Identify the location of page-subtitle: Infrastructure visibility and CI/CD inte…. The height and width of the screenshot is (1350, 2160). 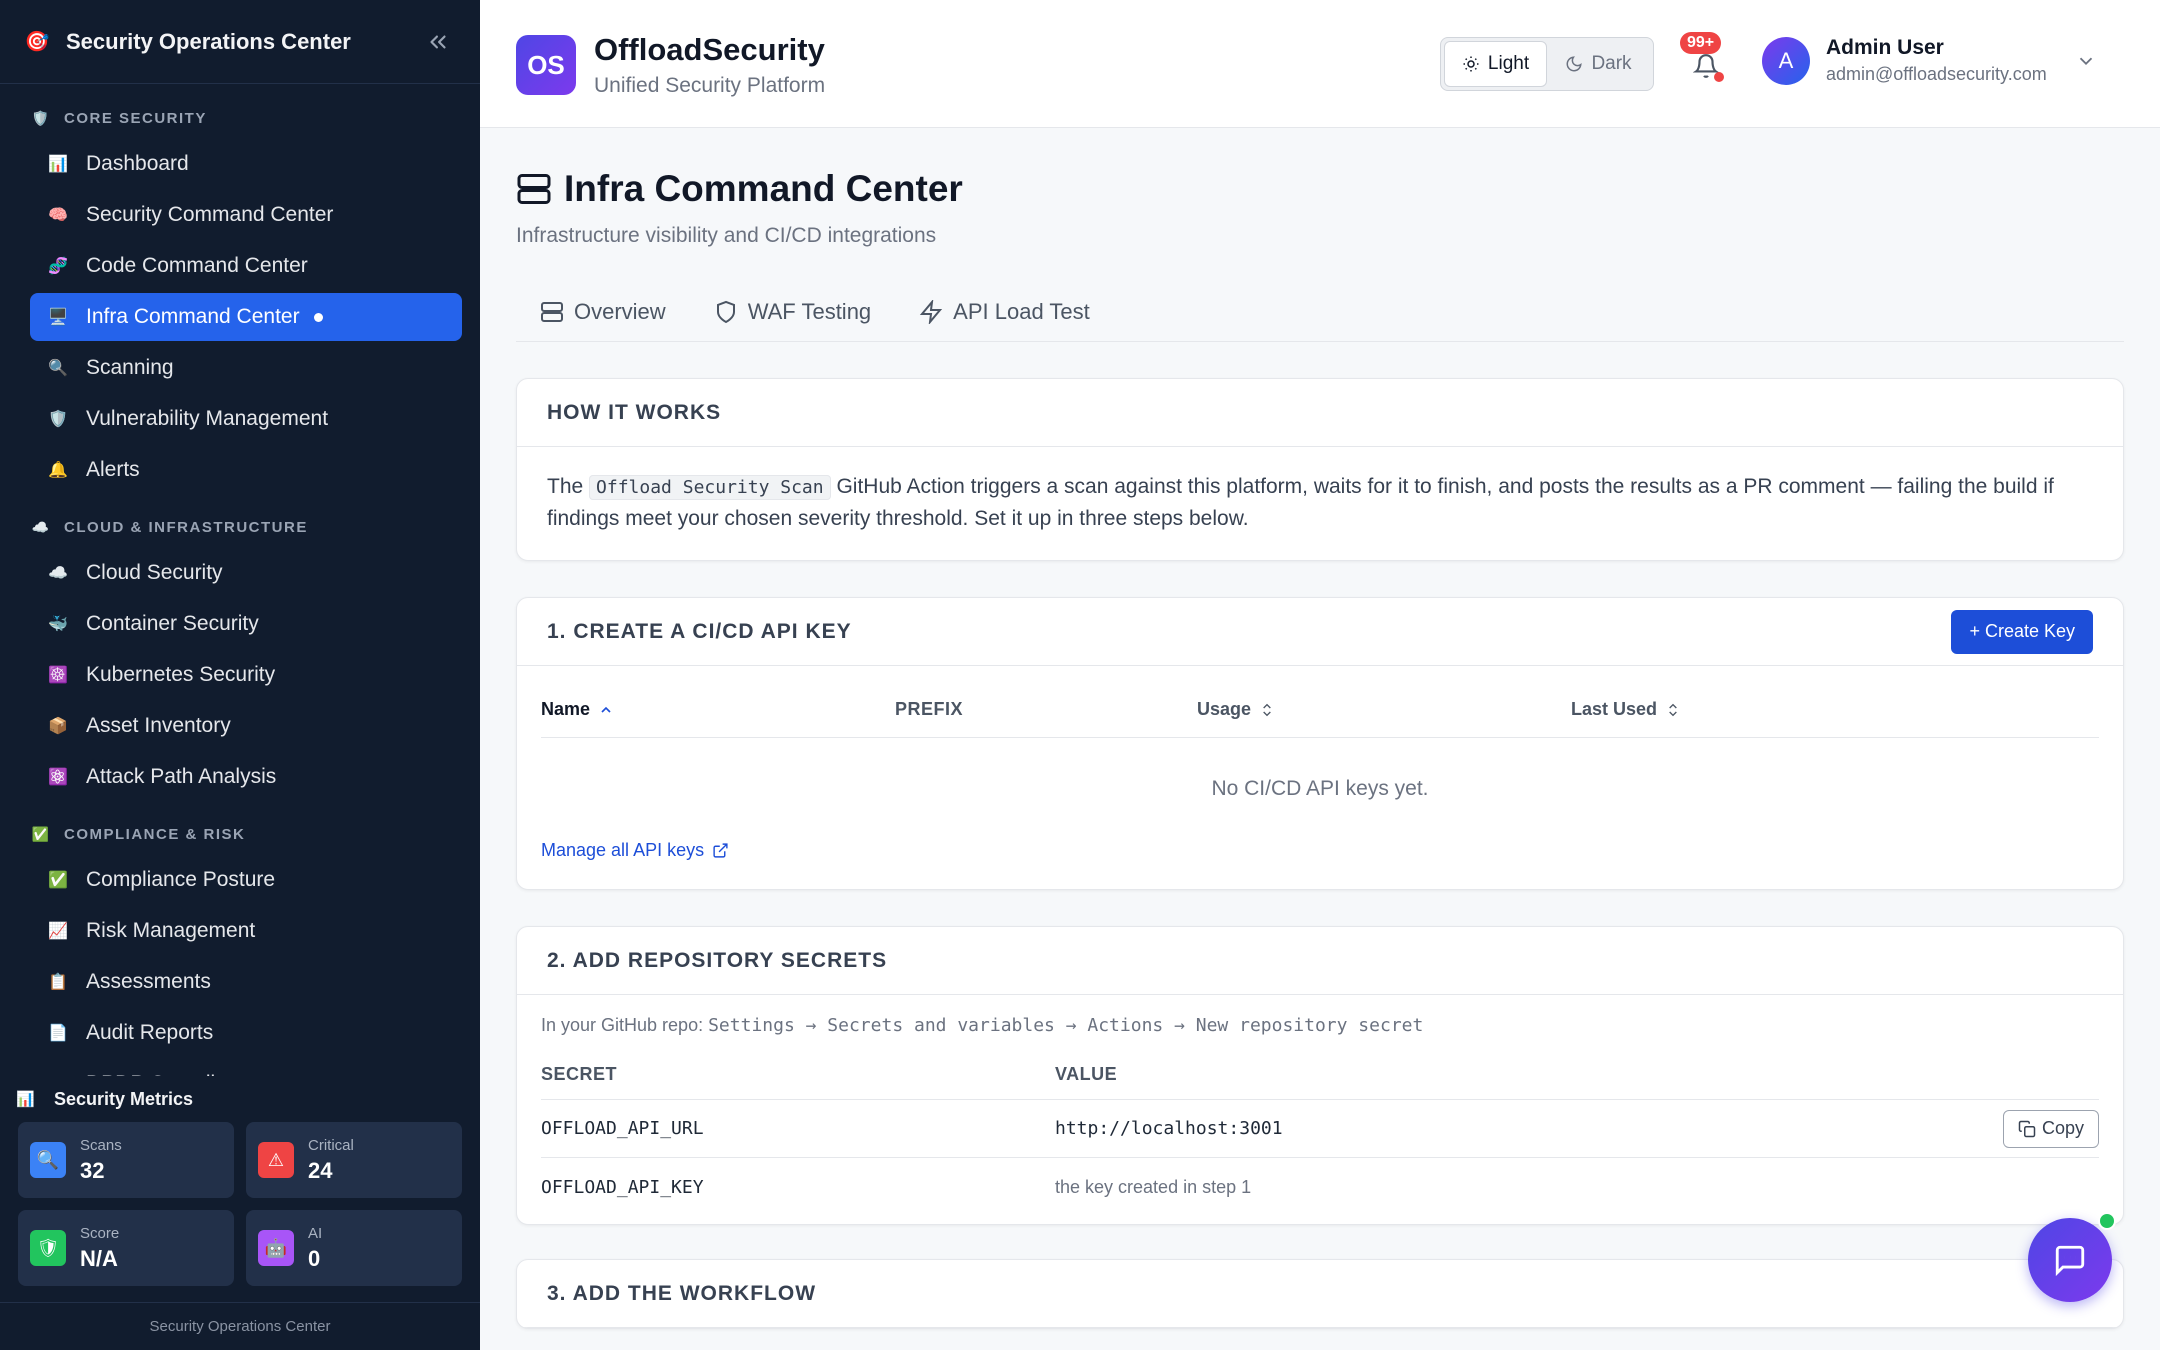
(726, 235).